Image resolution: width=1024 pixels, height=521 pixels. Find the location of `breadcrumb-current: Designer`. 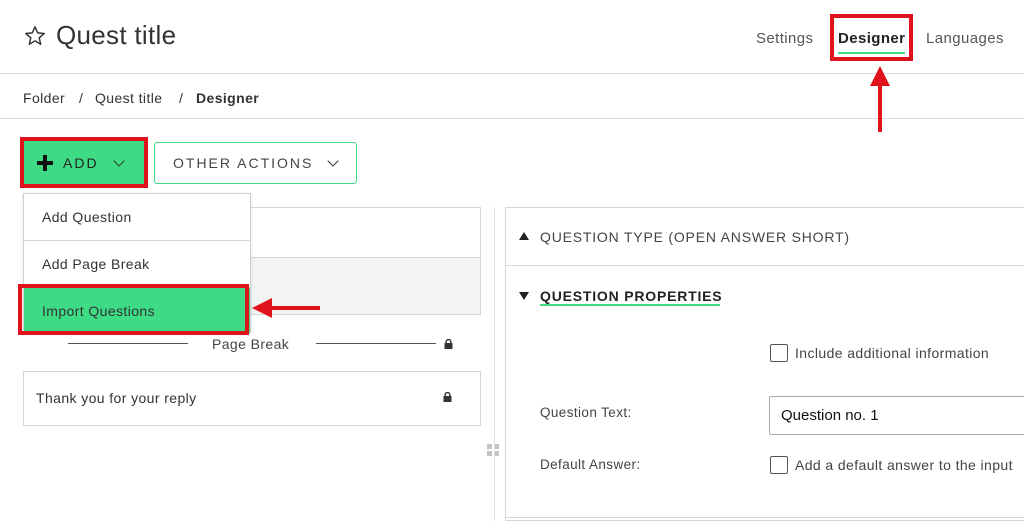

breadcrumb-current: Designer is located at coordinates (228, 98).